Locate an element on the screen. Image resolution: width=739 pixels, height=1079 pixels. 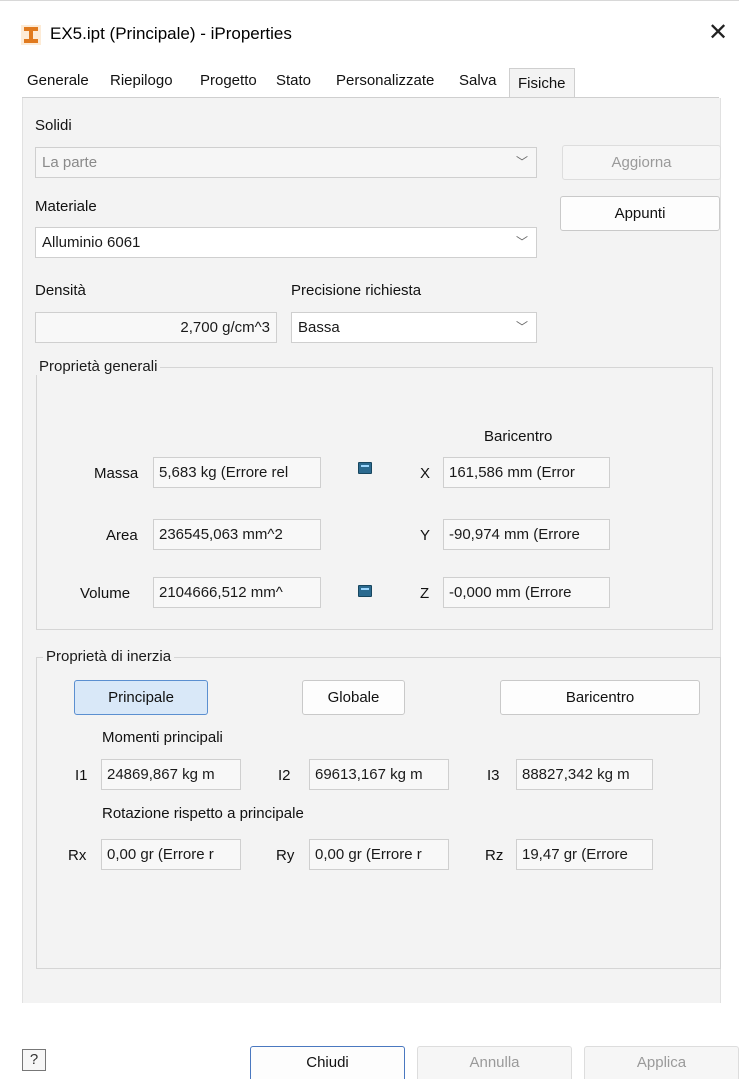
i3-field: 88827,342 kg m is located at coordinates (584, 774).